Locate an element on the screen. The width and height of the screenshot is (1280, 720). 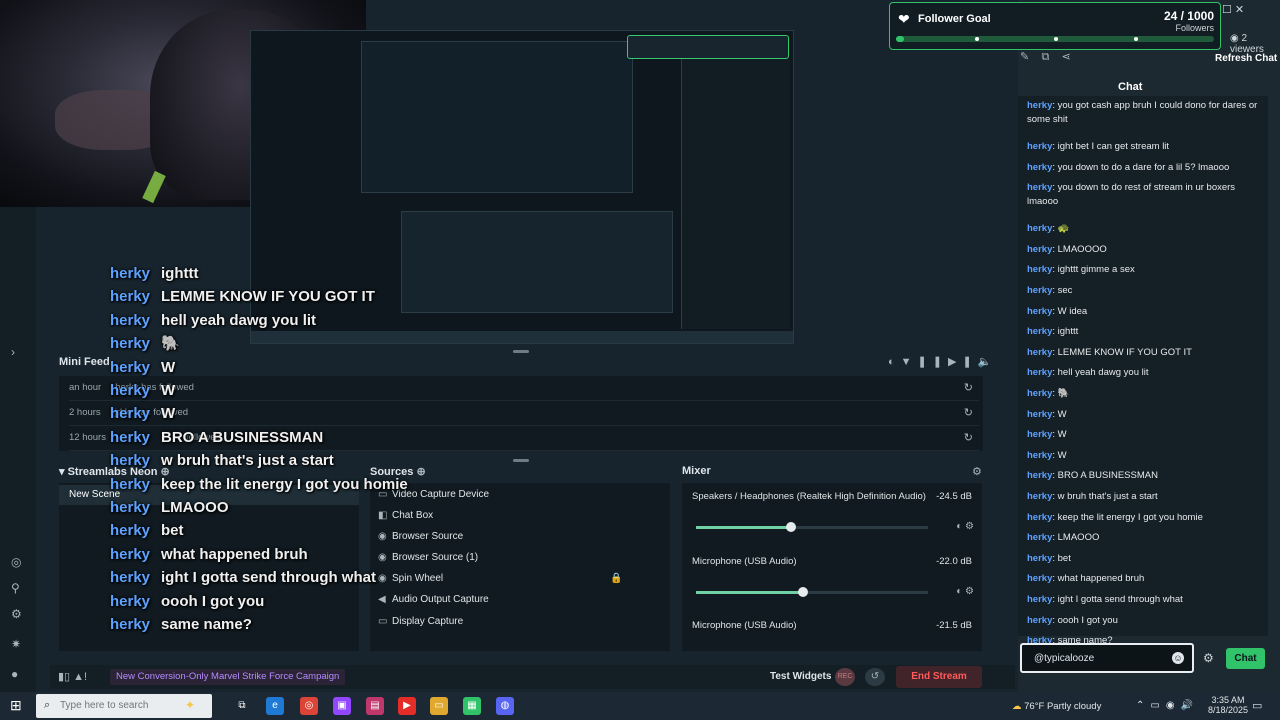
discord-icon: ◍ is located at coordinates (505, 706).